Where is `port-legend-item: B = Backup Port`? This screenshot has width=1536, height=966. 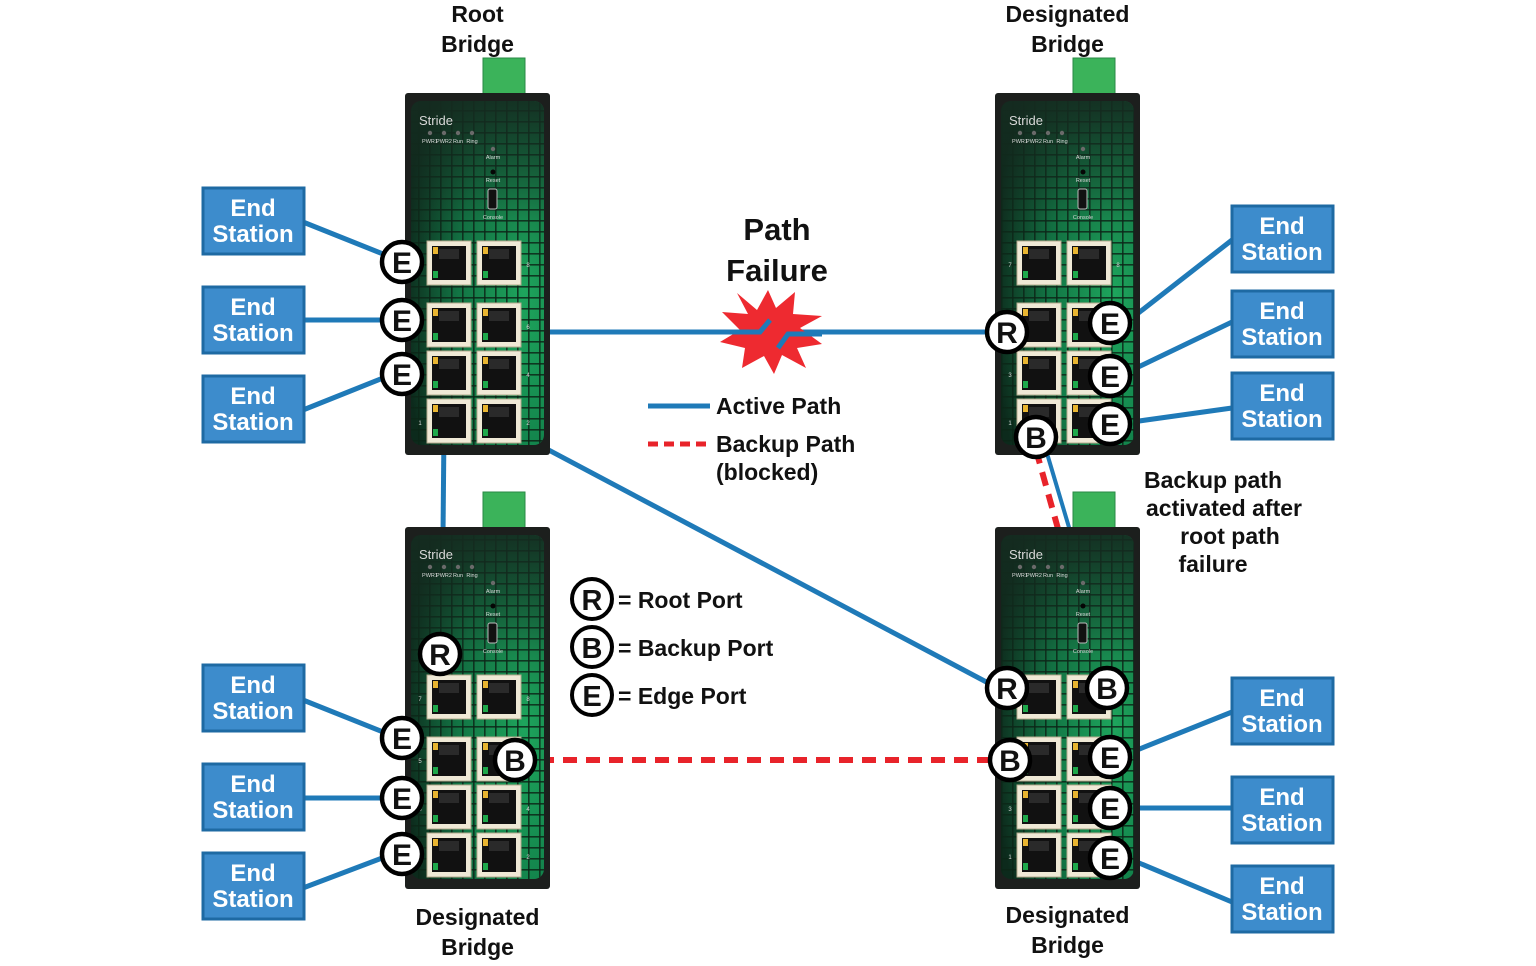 port-legend-item: B = Backup Port is located at coordinates (672, 647).